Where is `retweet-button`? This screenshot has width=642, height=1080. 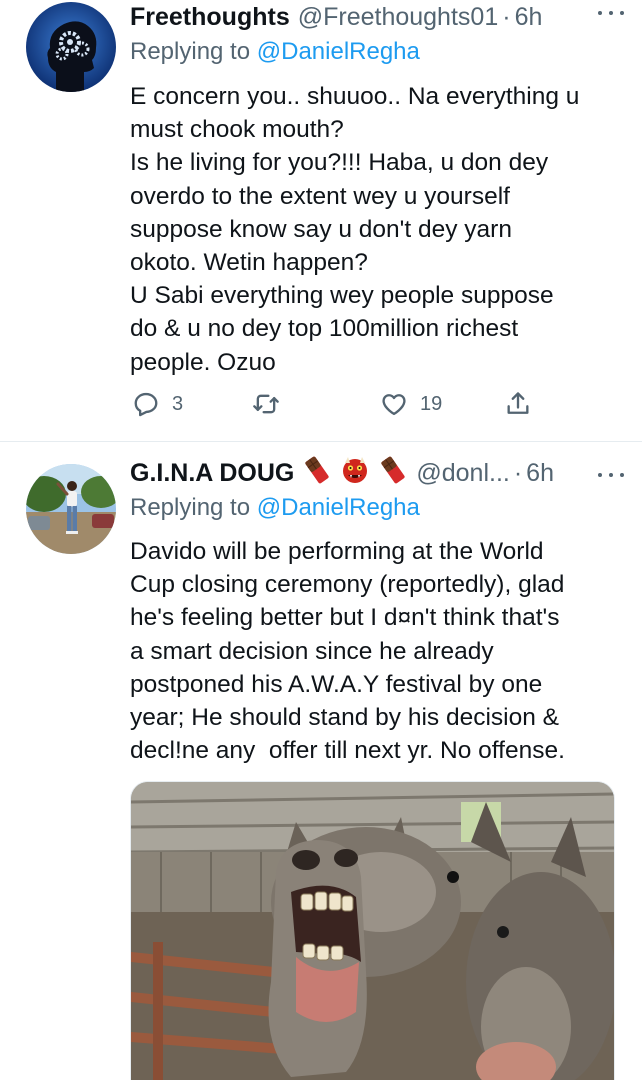
retweet-button is located at coordinates (272, 404).